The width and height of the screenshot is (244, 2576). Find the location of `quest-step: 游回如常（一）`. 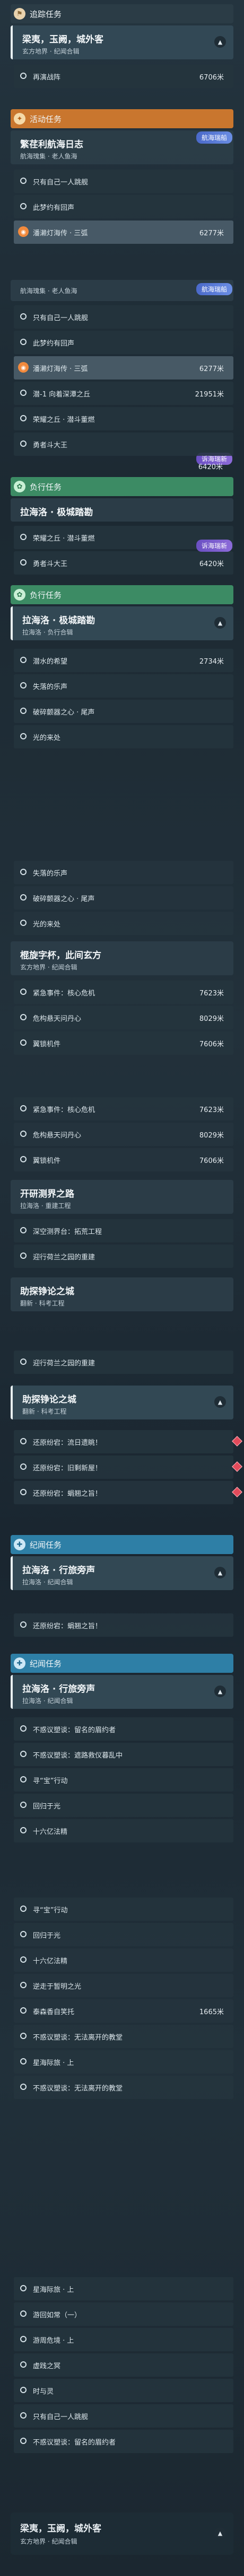

quest-step: 游回如常（一） is located at coordinates (124, 2314).